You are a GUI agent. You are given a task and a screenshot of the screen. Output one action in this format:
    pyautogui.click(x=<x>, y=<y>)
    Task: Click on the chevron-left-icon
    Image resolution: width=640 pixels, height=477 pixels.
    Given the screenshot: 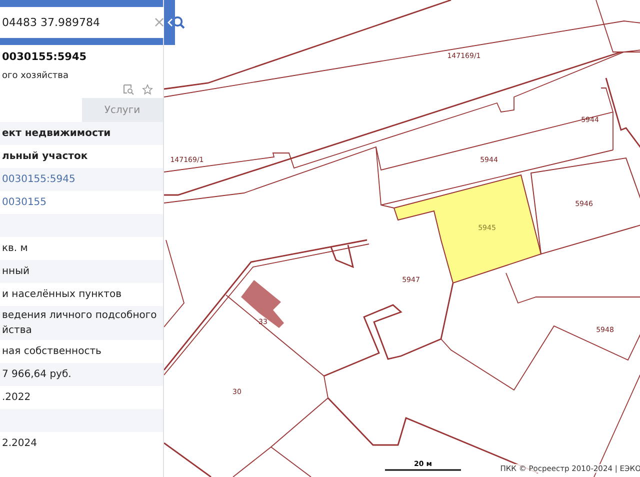 What is the action you would take?
    pyautogui.click(x=169, y=22)
    